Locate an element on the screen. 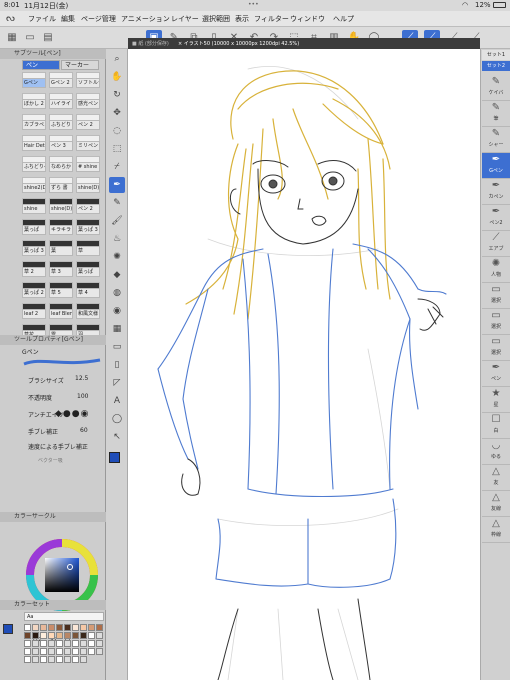 The height and width of the screenshot is (680, 510). opacity-value: 100 is located at coordinates (82, 396).